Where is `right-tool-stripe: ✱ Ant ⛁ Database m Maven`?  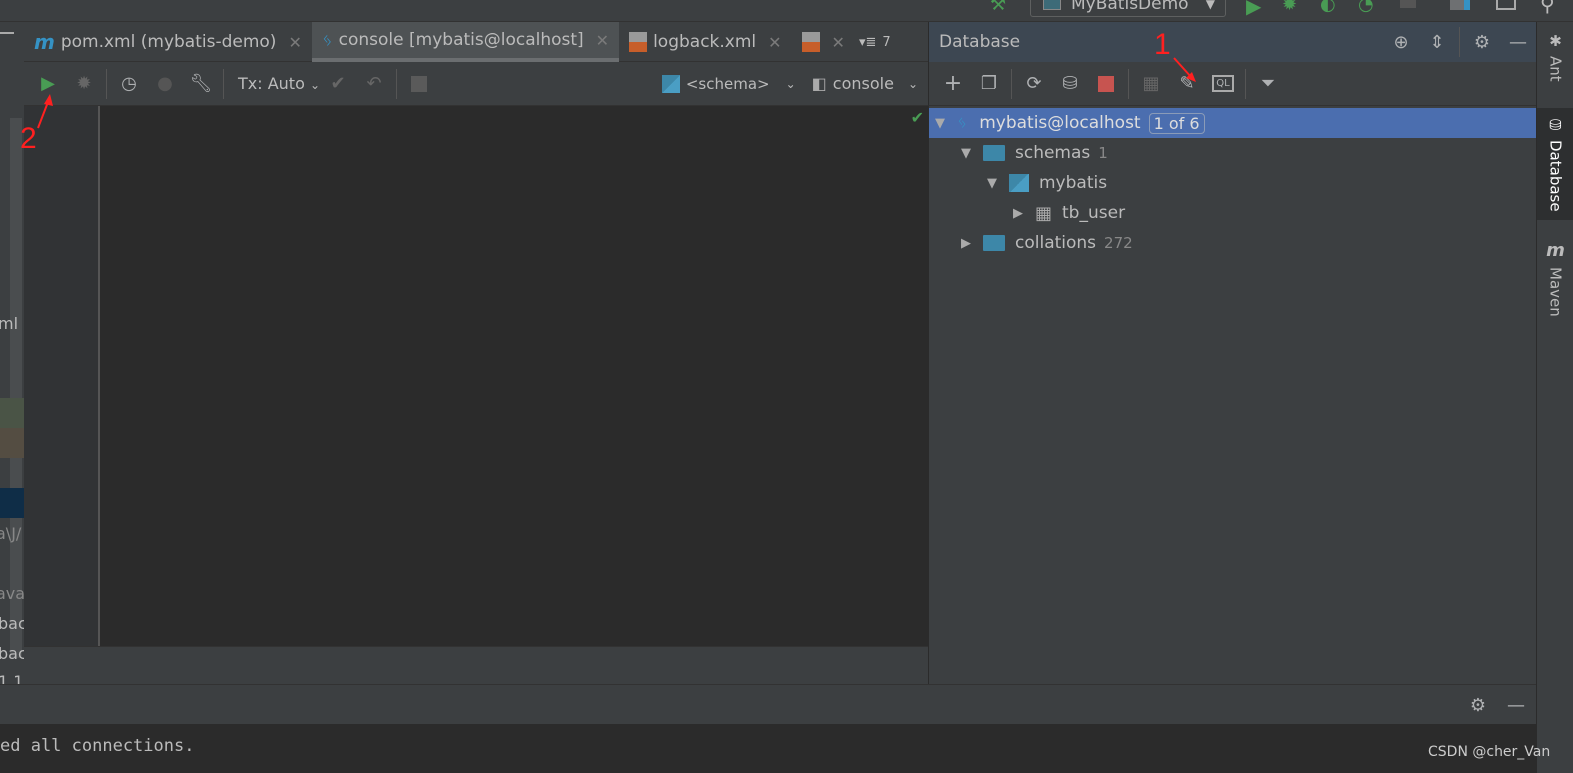 right-tool-stripe: ✱ Ant ⛁ Database m Maven is located at coordinates (1554, 397).